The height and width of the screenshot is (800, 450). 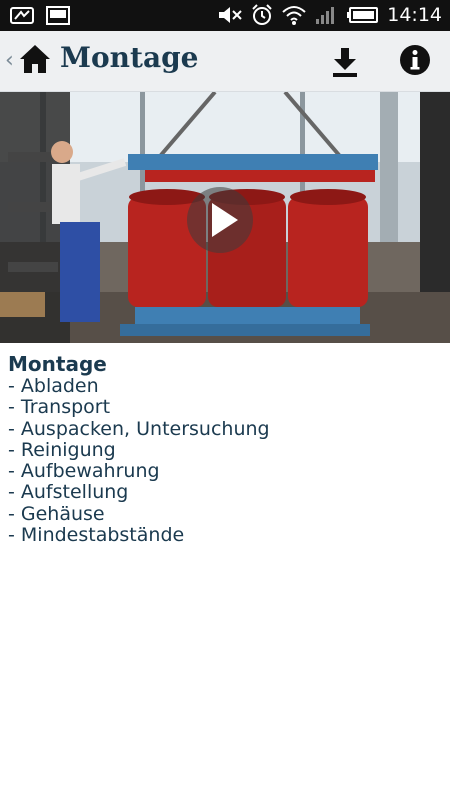 I want to click on battery-icon, so click(x=363, y=15).